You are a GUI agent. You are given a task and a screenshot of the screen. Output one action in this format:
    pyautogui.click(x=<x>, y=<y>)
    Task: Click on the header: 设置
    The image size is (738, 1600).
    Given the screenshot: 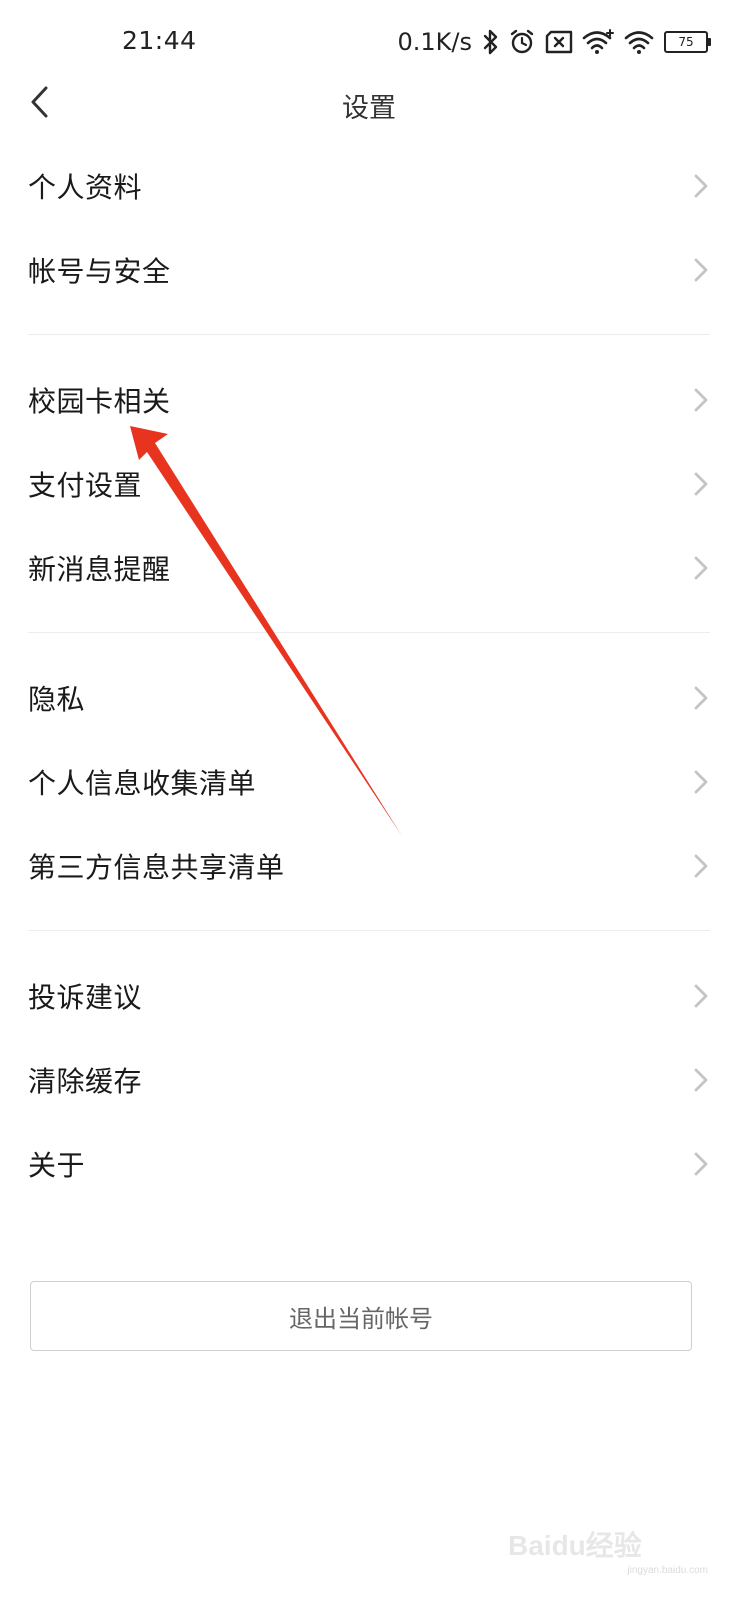 What is the action you would take?
    pyautogui.click(x=369, y=103)
    